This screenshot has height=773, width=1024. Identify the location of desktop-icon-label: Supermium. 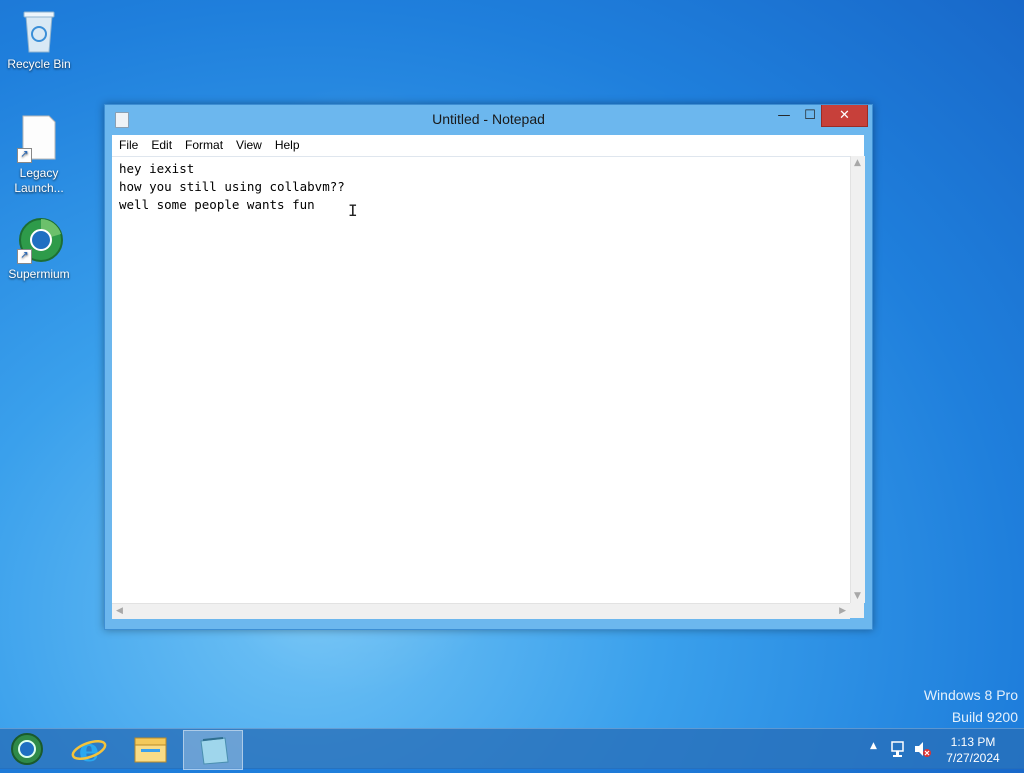
(39, 274).